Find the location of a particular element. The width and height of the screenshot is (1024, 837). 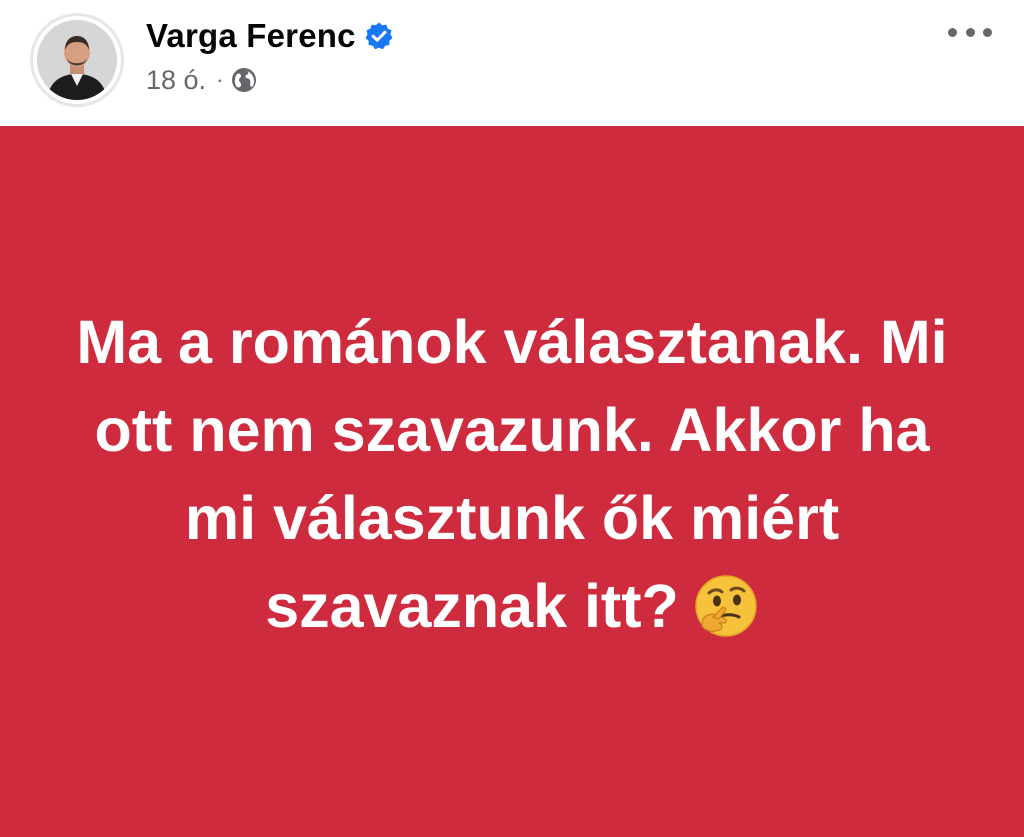

author-row: Varga Ferenc is located at coordinates (270, 36).